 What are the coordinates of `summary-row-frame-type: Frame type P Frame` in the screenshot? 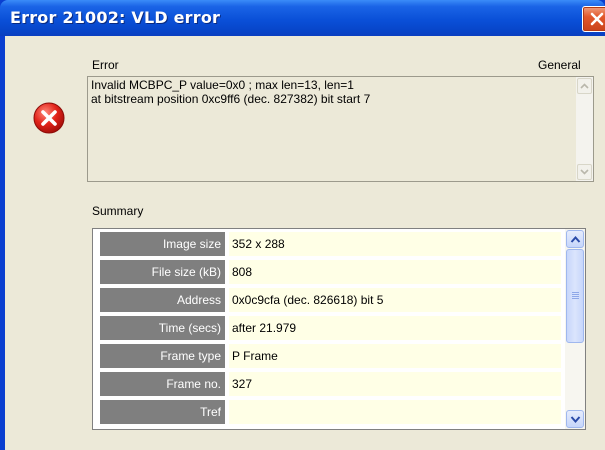 It's located at (330, 358).